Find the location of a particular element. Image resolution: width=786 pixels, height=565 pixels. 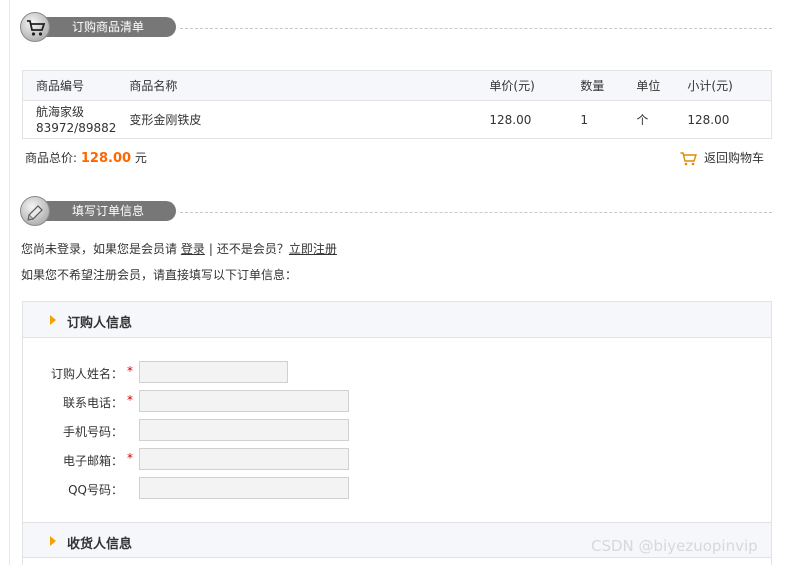

email-input is located at coordinates (244, 459).